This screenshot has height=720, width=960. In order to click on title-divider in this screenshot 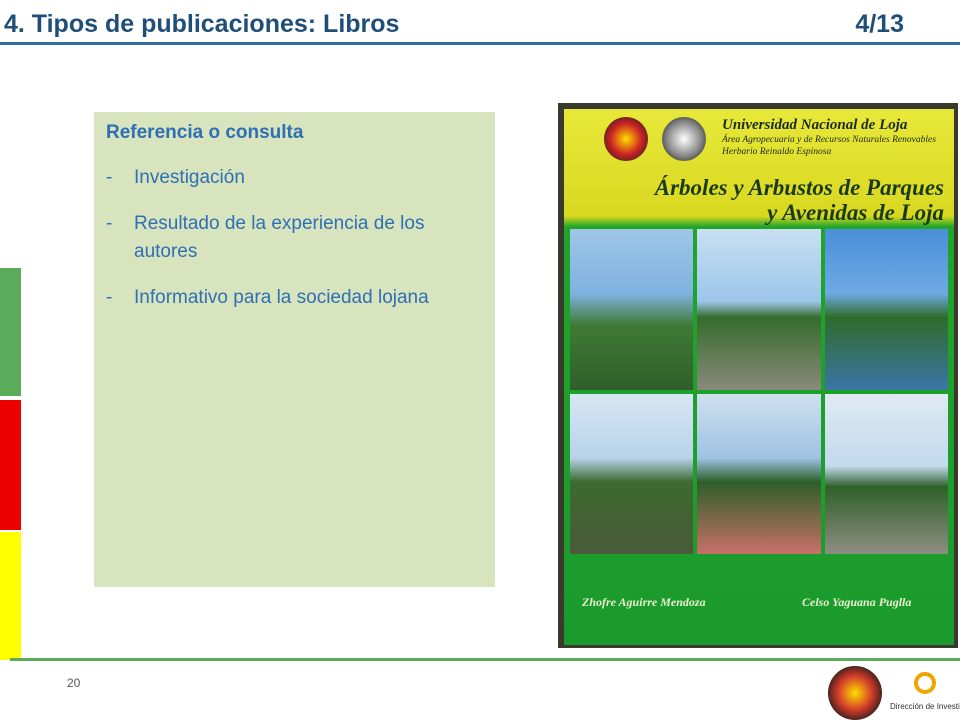, I will do `click(480, 43)`.